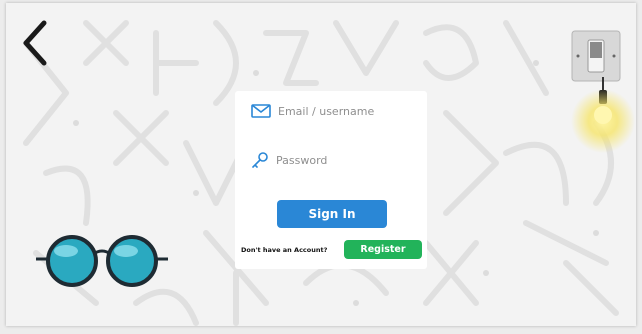 This screenshot has height=334, width=642. Describe the element at coordinates (261, 111) in the screenshot. I see `envelope-icon` at that location.